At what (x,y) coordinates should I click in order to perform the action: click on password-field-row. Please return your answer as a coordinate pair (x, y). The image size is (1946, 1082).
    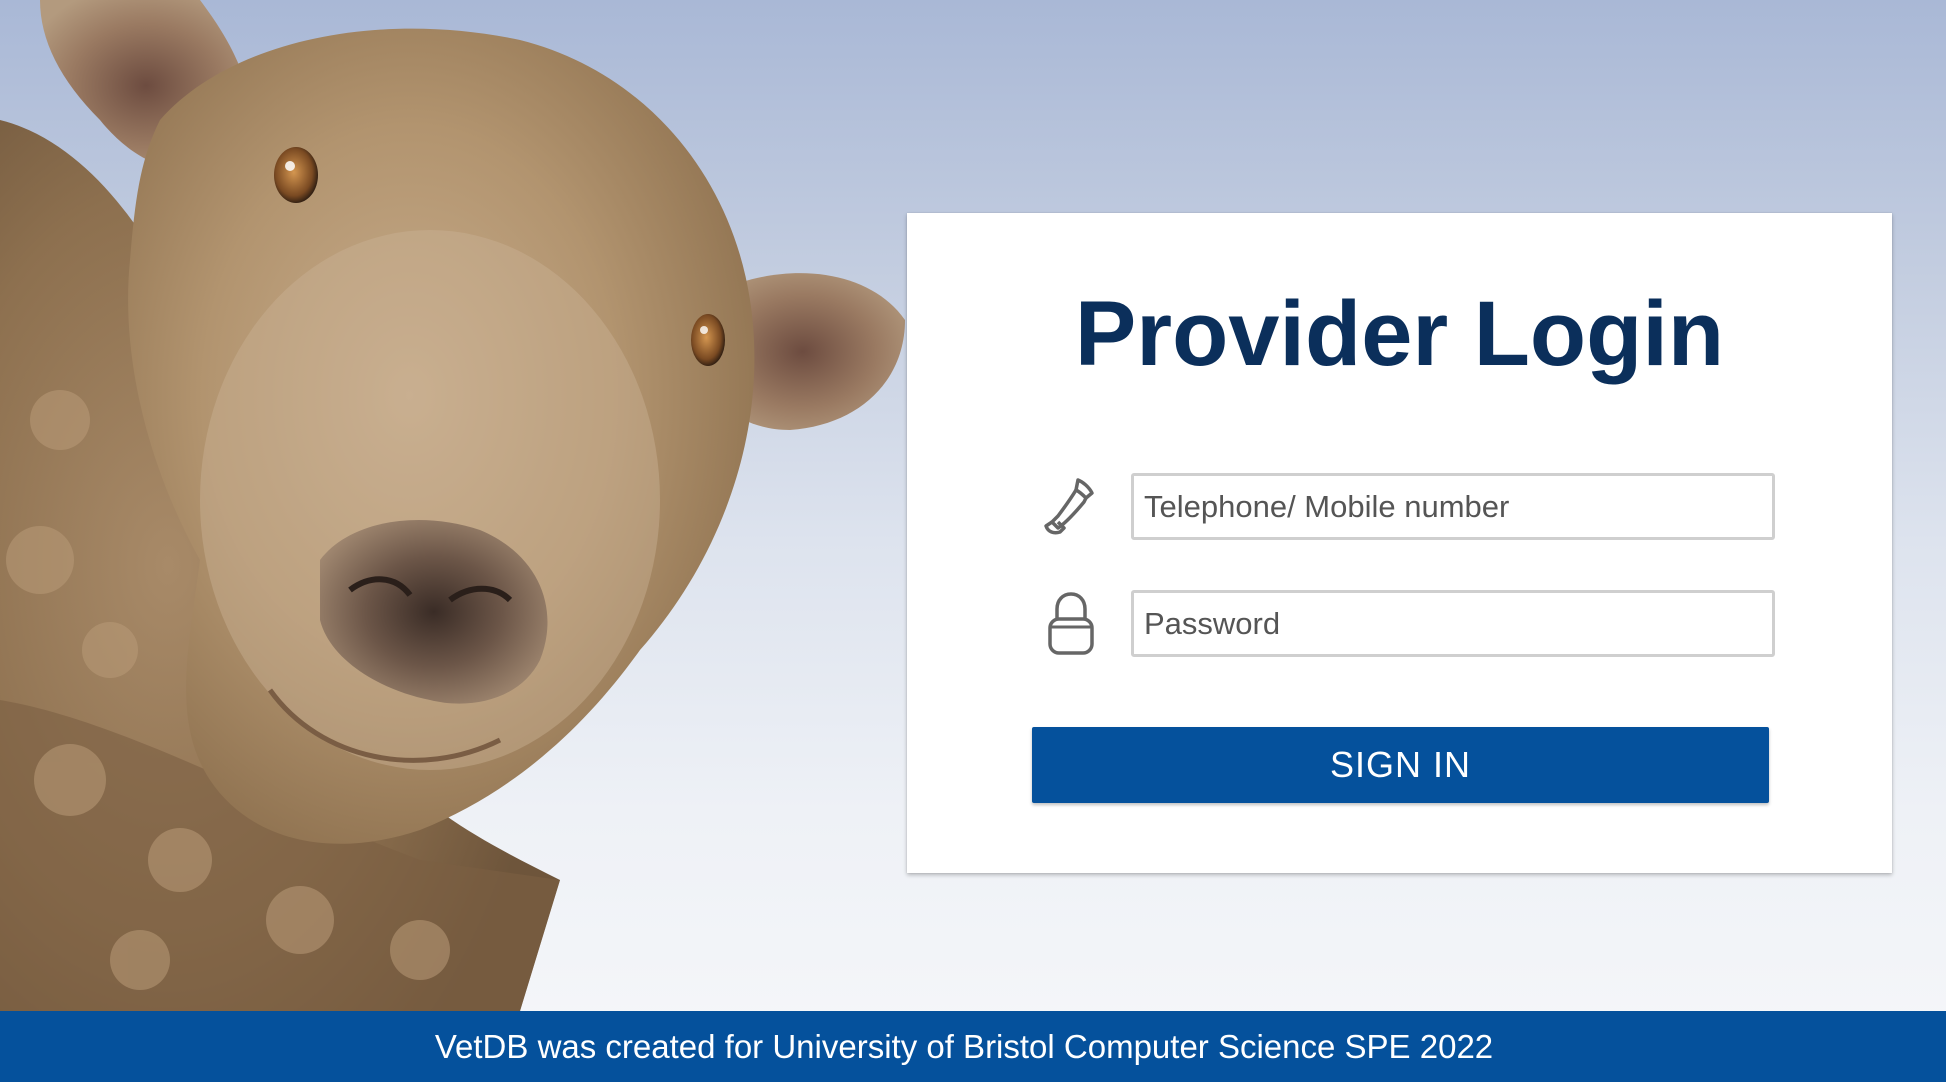
    Looking at the image, I should click on (1406, 623).